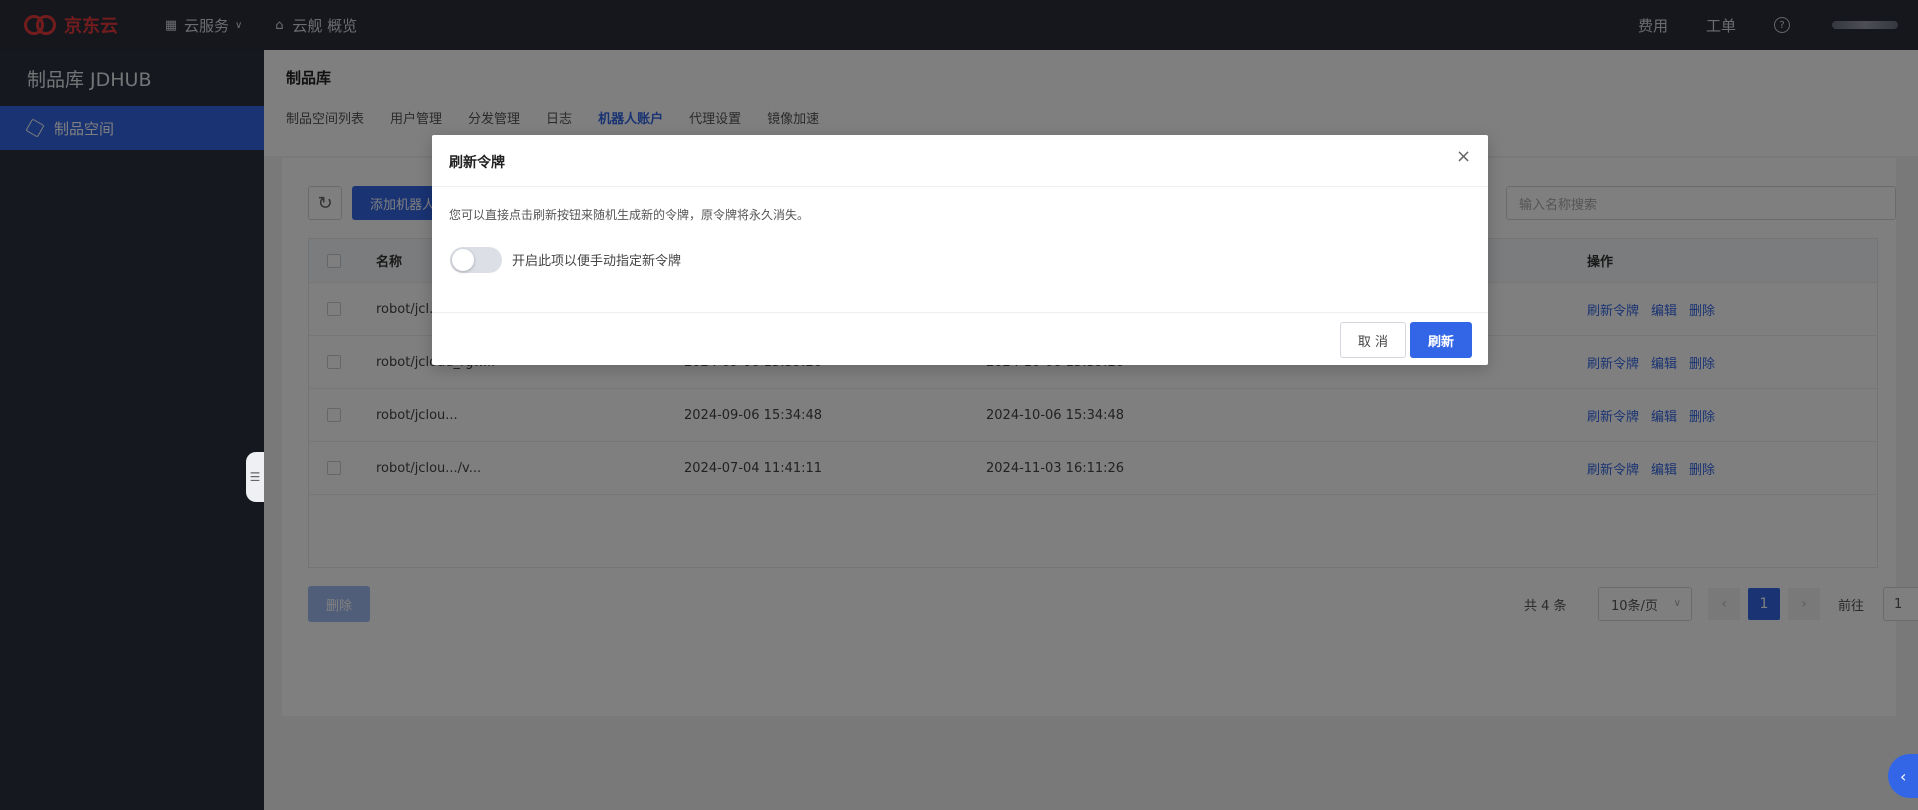  What do you see at coordinates (1373, 340) in the screenshot?
I see `cancel-button: 取 消` at bounding box center [1373, 340].